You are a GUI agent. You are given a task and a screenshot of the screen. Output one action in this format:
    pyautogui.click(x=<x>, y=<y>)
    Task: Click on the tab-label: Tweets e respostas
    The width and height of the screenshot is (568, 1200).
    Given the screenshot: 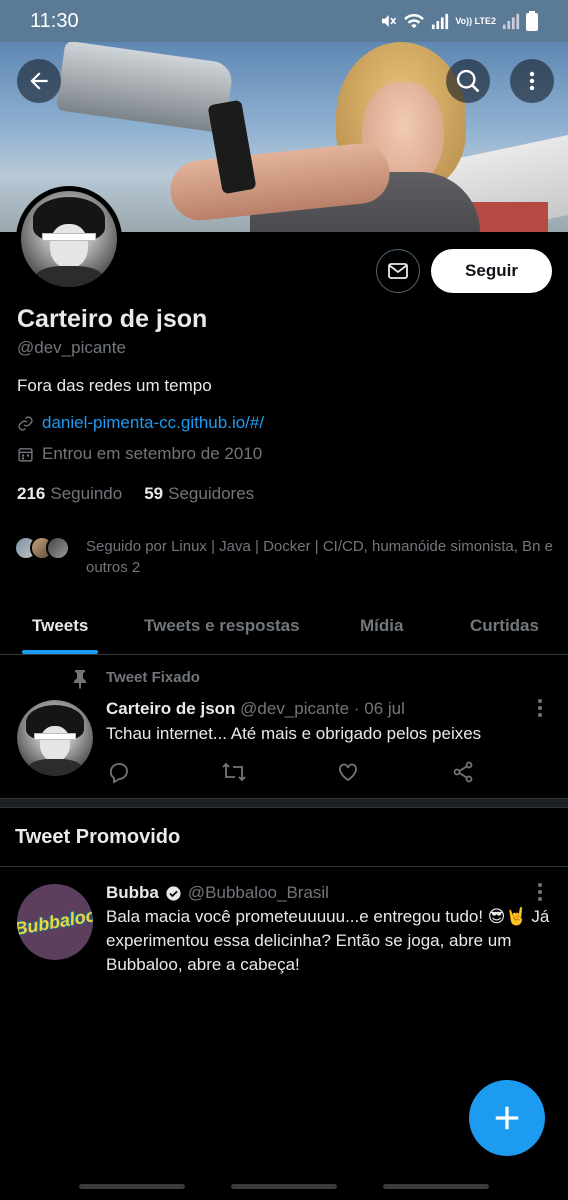 What is the action you would take?
    pyautogui.click(x=222, y=625)
    